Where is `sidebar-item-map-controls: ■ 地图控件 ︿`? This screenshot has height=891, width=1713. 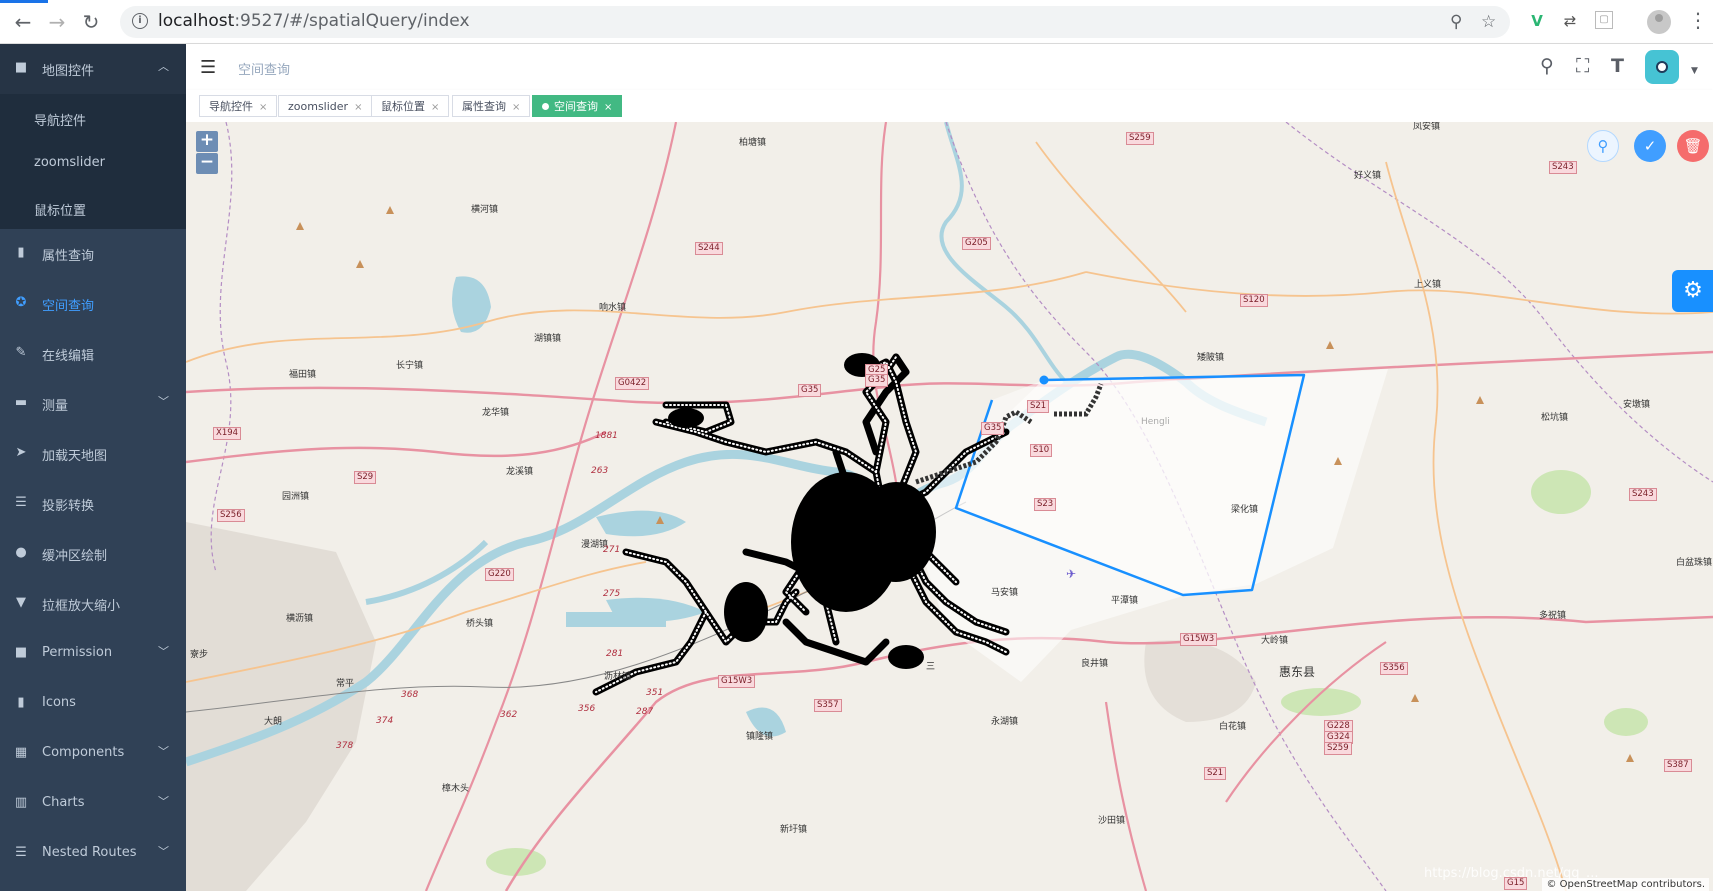
sidebar-item-map-controls: ■ 地图控件 ︿ is located at coordinates (93, 69).